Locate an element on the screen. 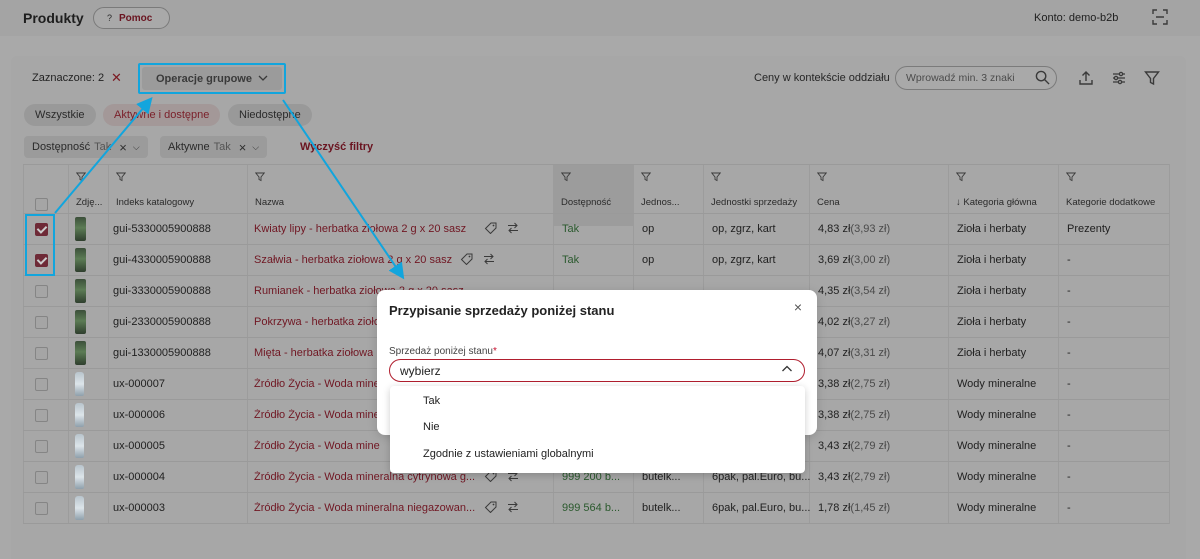  clear-selection-icon: ✕ is located at coordinates (116, 78).